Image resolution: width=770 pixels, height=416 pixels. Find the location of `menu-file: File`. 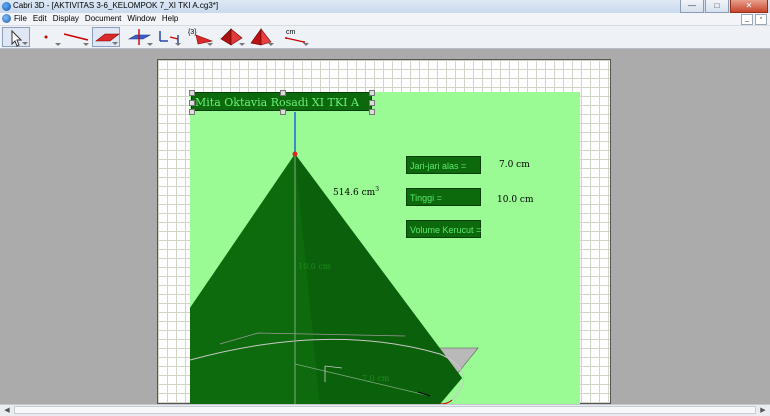

menu-file: File is located at coordinates (20, 18).